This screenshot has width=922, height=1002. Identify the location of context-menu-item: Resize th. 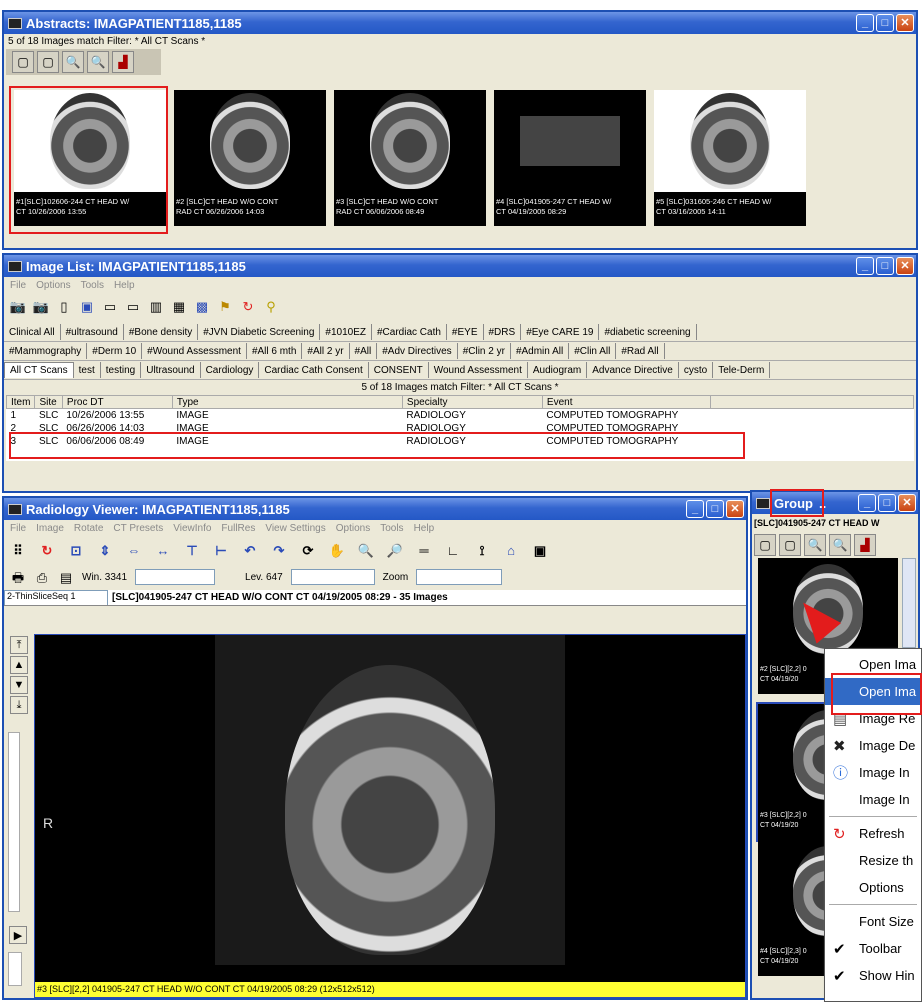
(873, 860).